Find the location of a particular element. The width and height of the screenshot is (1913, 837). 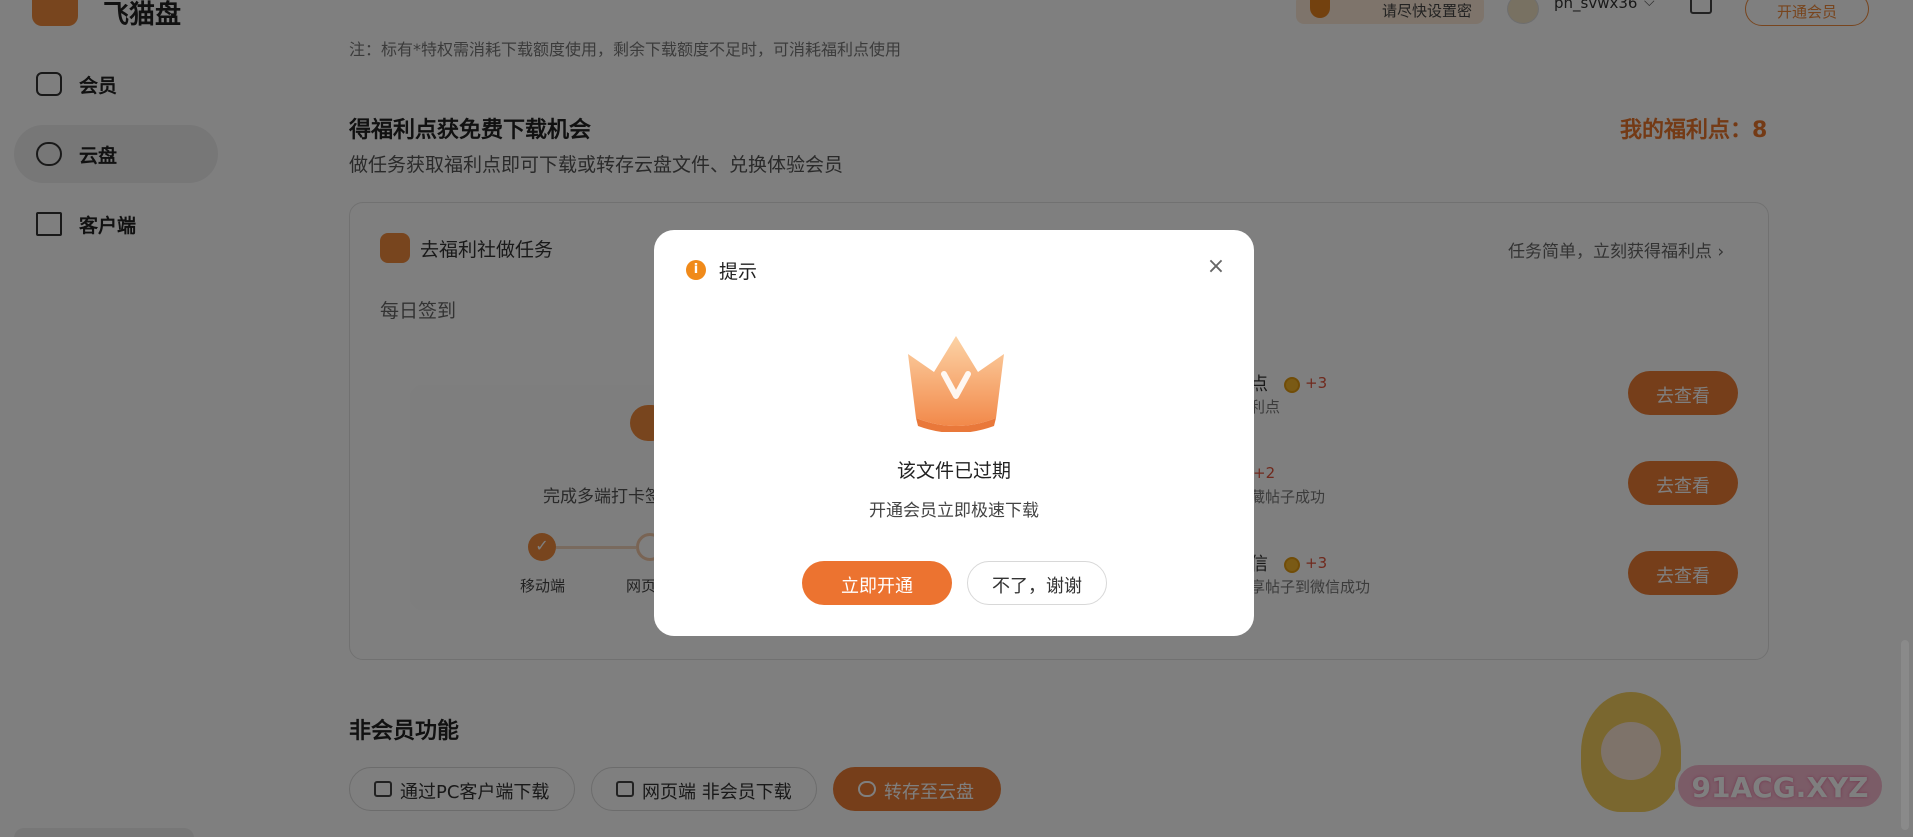

scrollbar is located at coordinates (1905, 735).